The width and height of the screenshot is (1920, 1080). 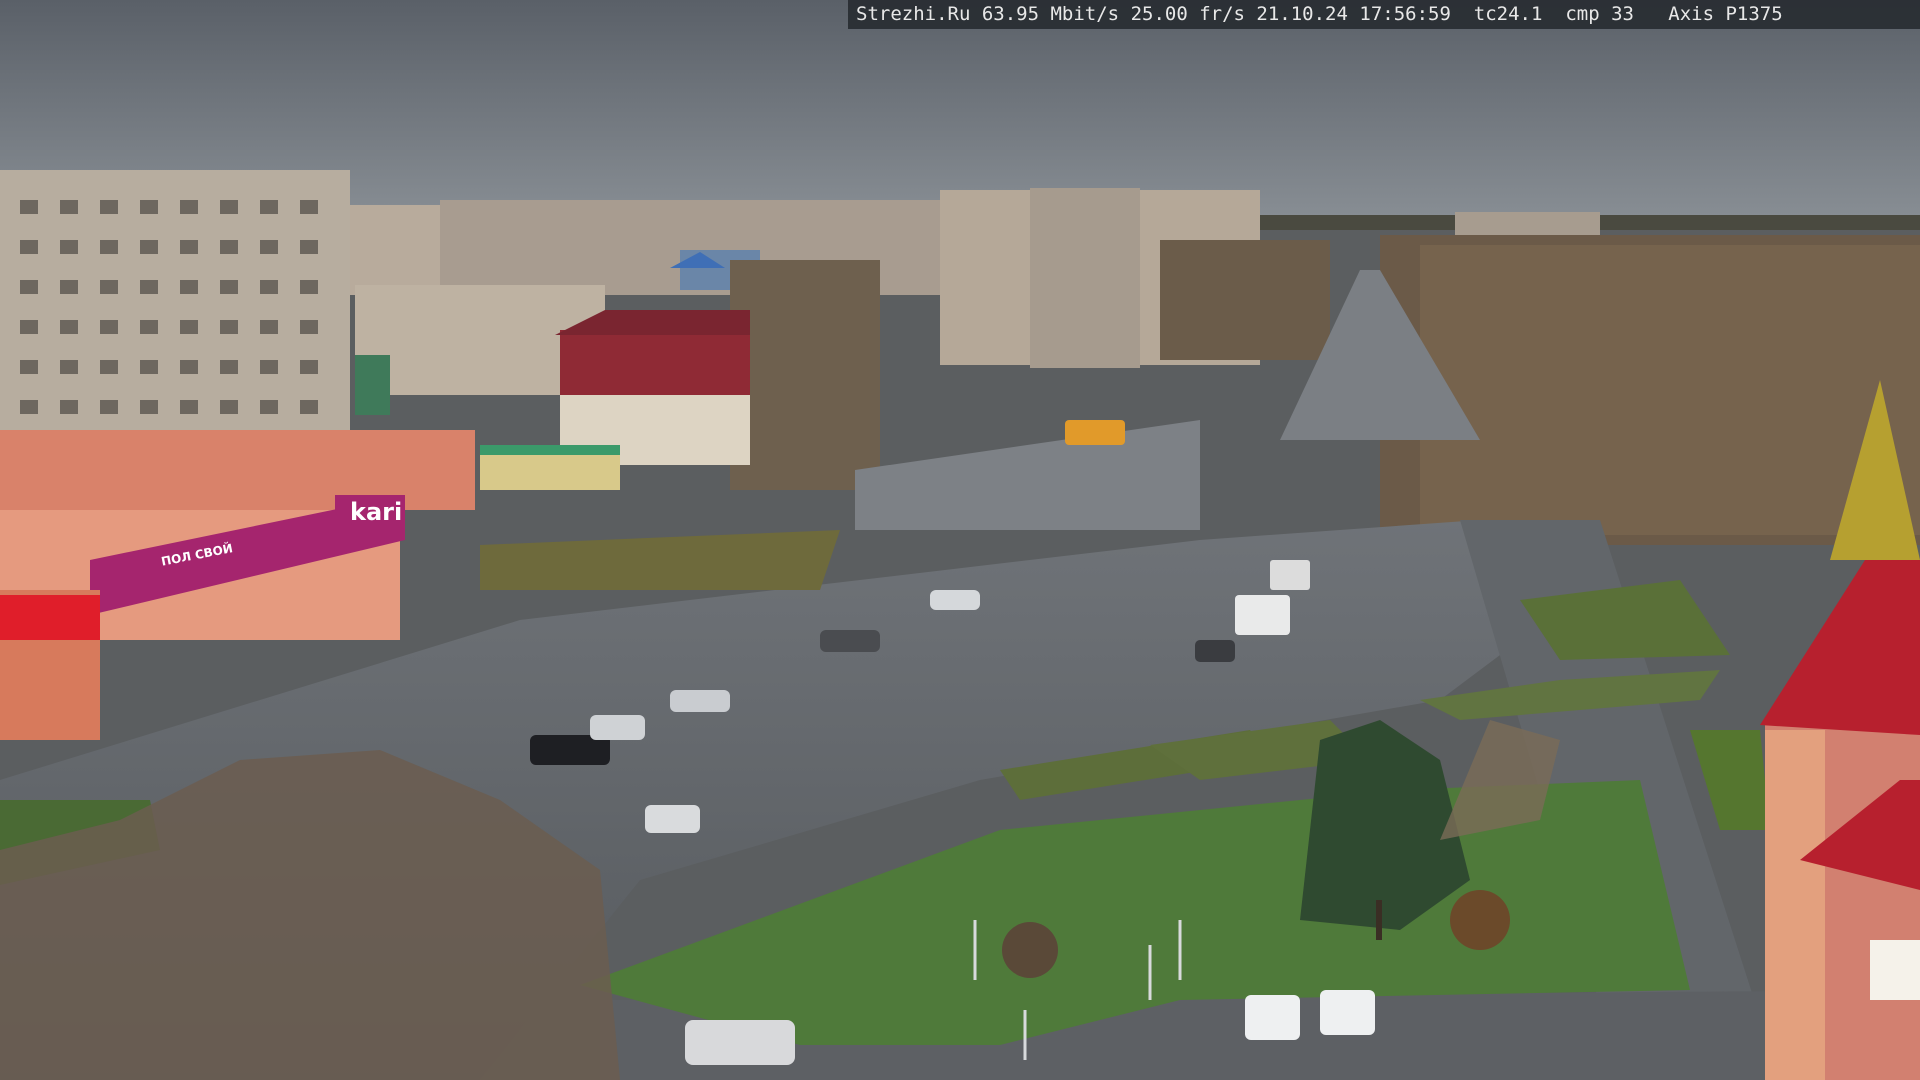 What do you see at coordinates (913, 14) in the screenshot?
I see `overlay-site: Strezhi.Ru` at bounding box center [913, 14].